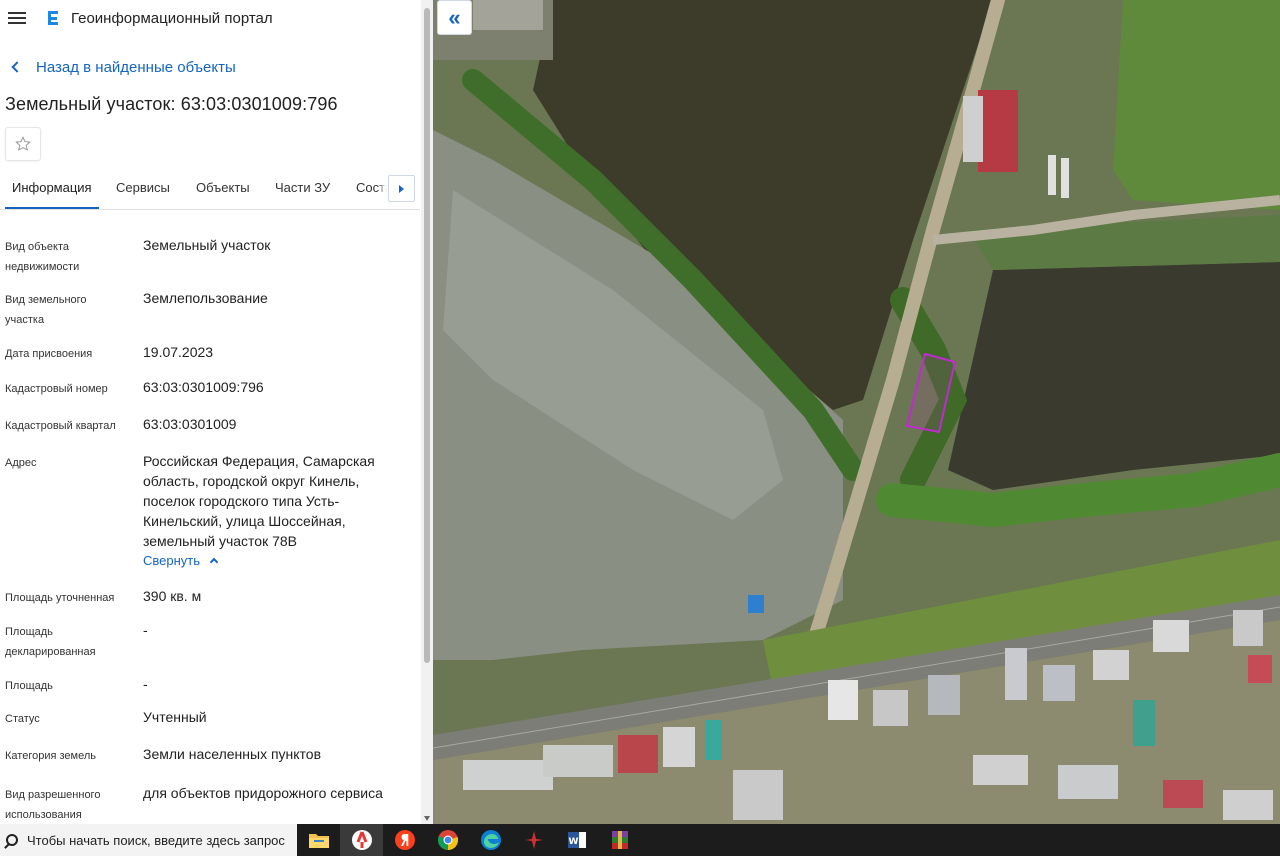  I want to click on property-value: Землепользование, so click(205, 298).